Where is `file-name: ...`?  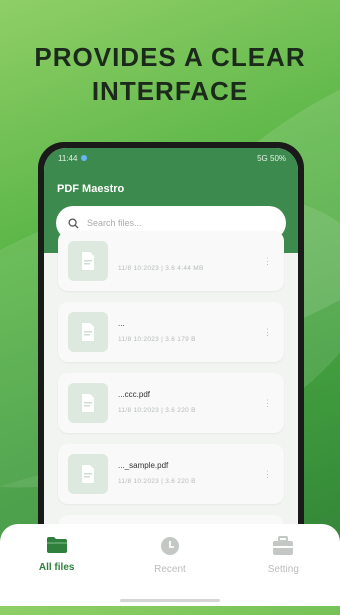
file-name: ... is located at coordinates (121, 323).